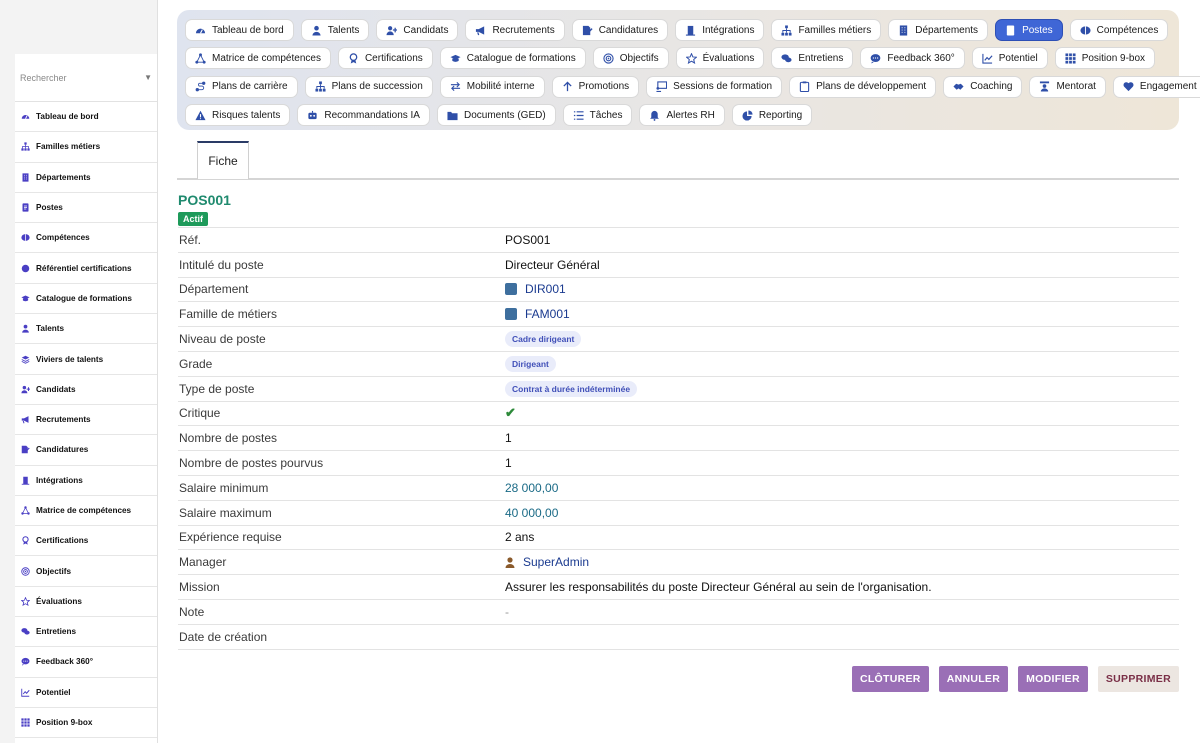  Describe the element at coordinates (723, 87) in the screenshot. I see `nav-button-label: Sessions de formation` at that location.